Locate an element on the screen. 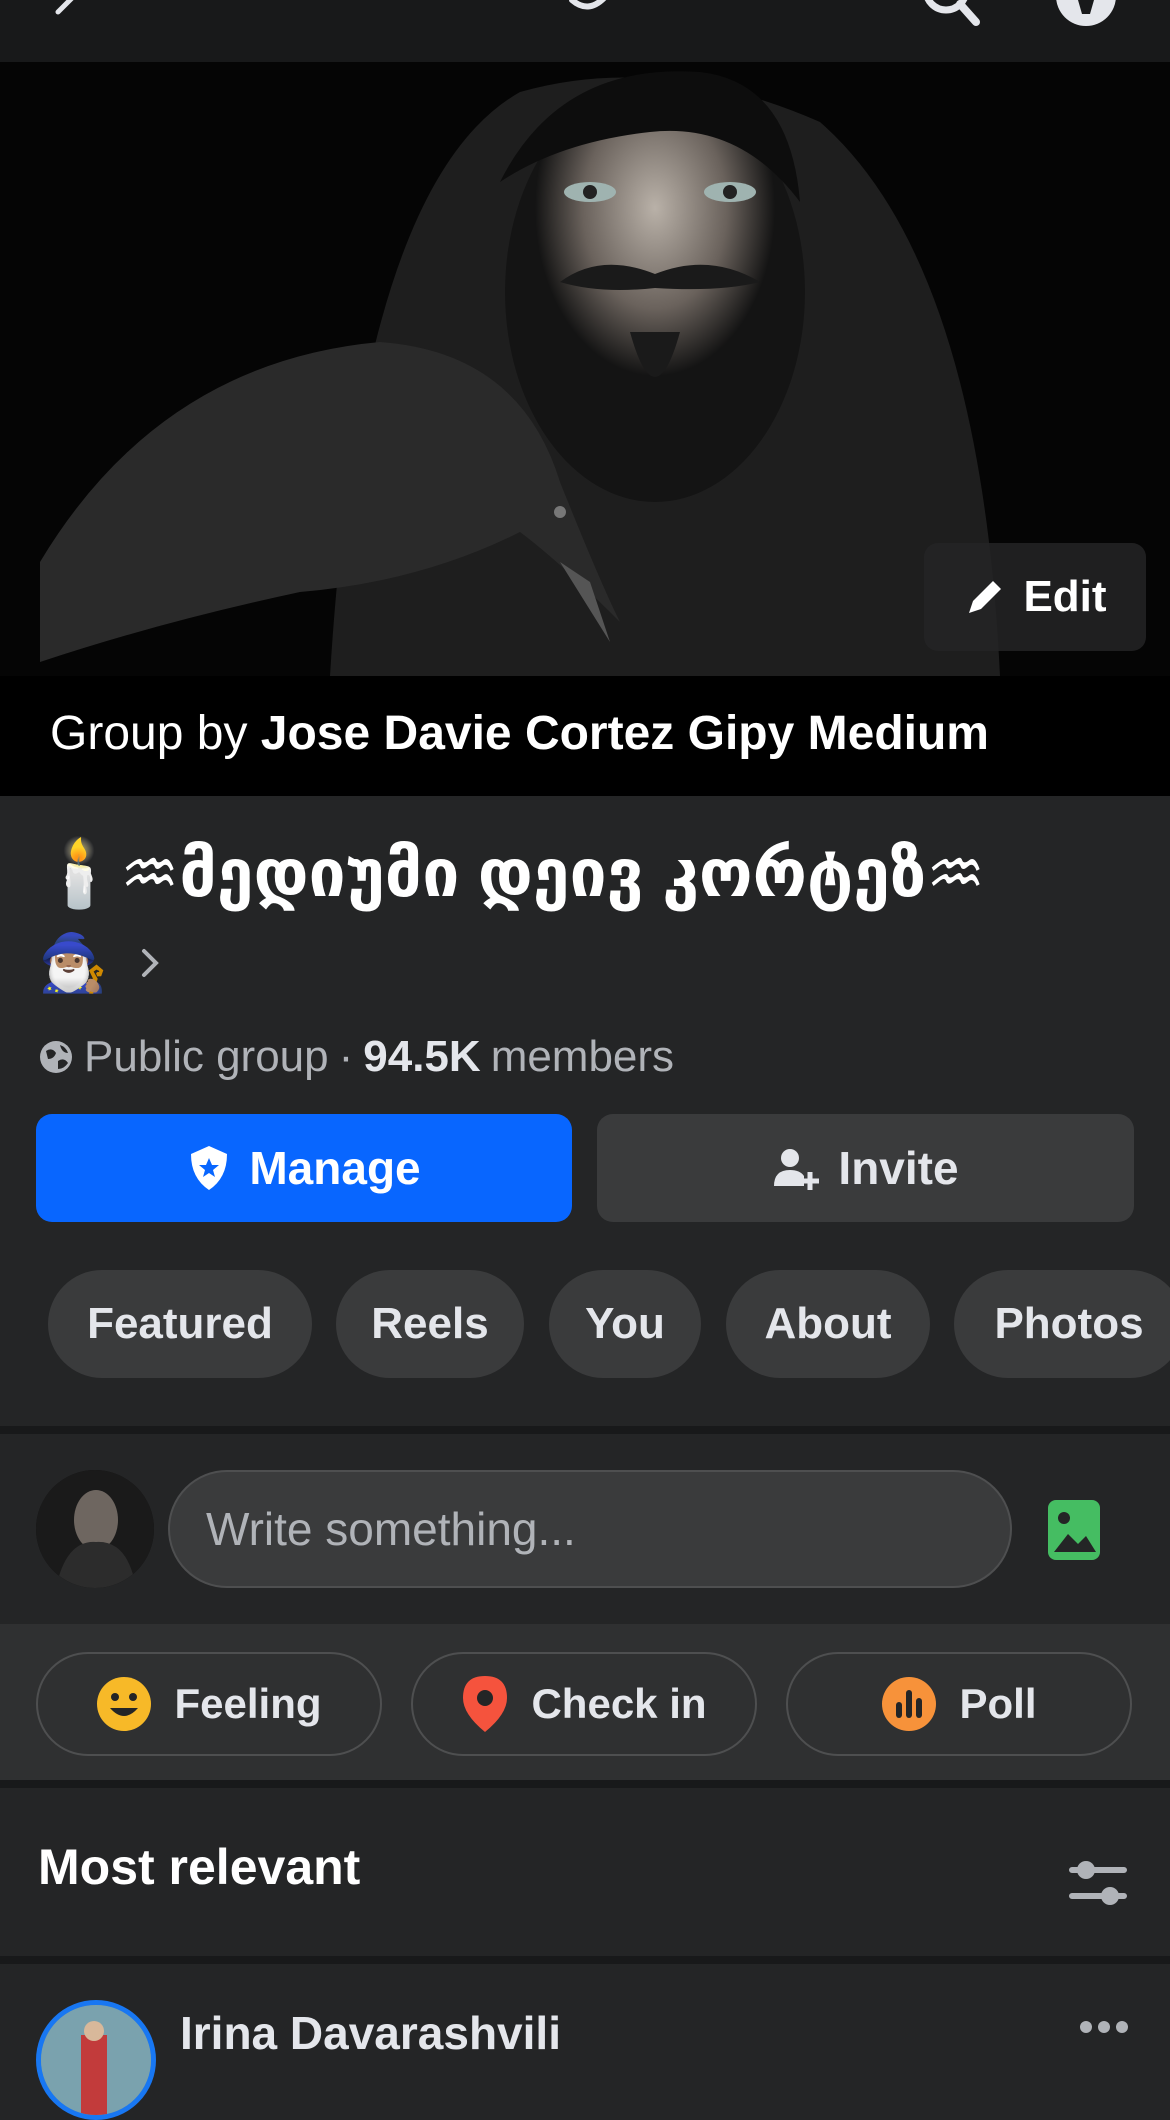  tab-you: You is located at coordinates (625, 1324).